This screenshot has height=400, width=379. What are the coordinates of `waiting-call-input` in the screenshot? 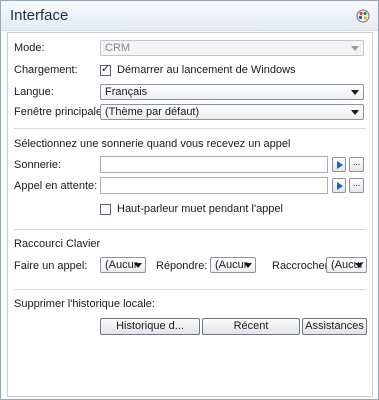 It's located at (214, 185).